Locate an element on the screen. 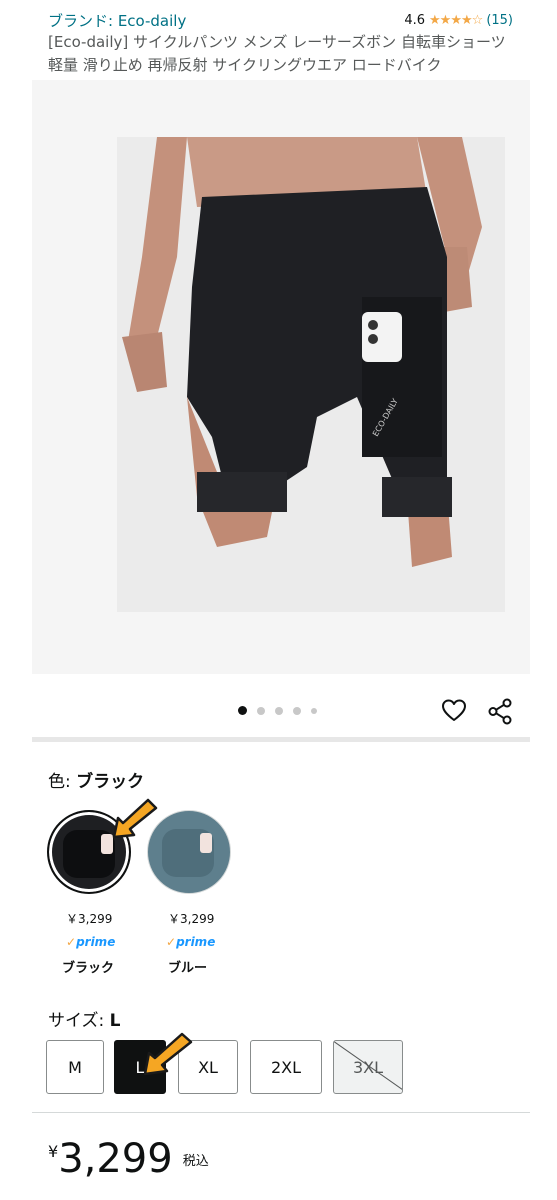  size-option-3xl: 3XL is located at coordinates (368, 1067).